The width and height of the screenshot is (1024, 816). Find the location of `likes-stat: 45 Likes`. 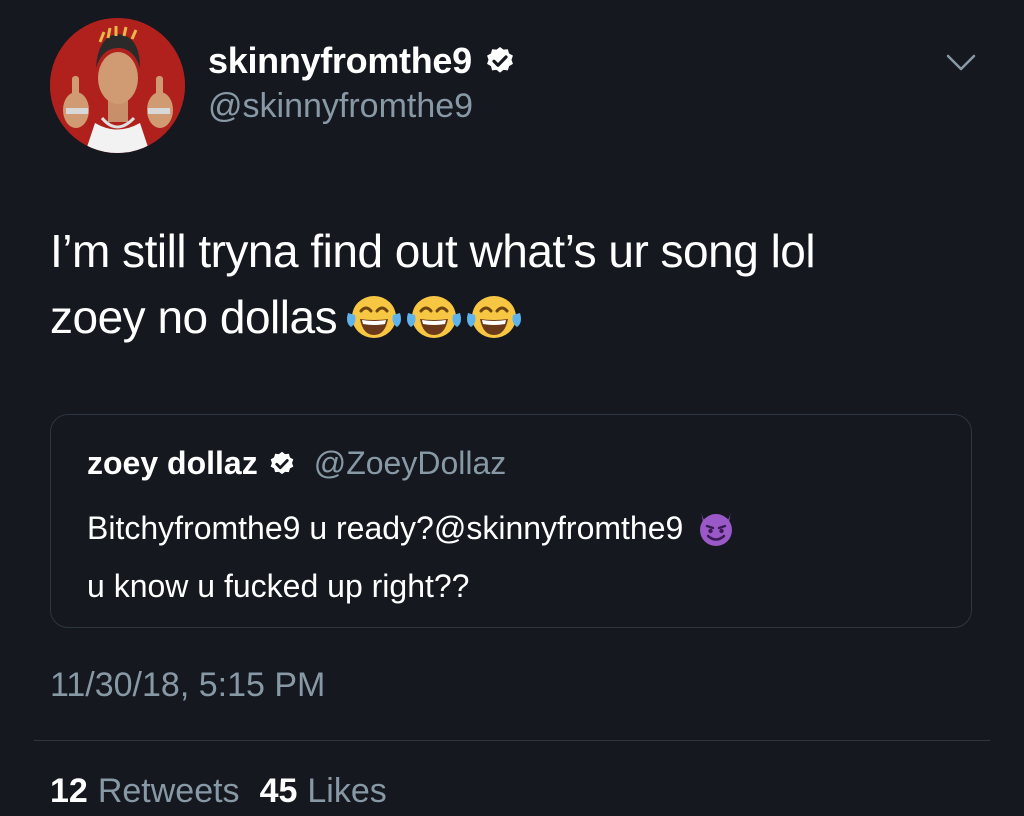

likes-stat: 45 Likes is located at coordinates (323, 791).